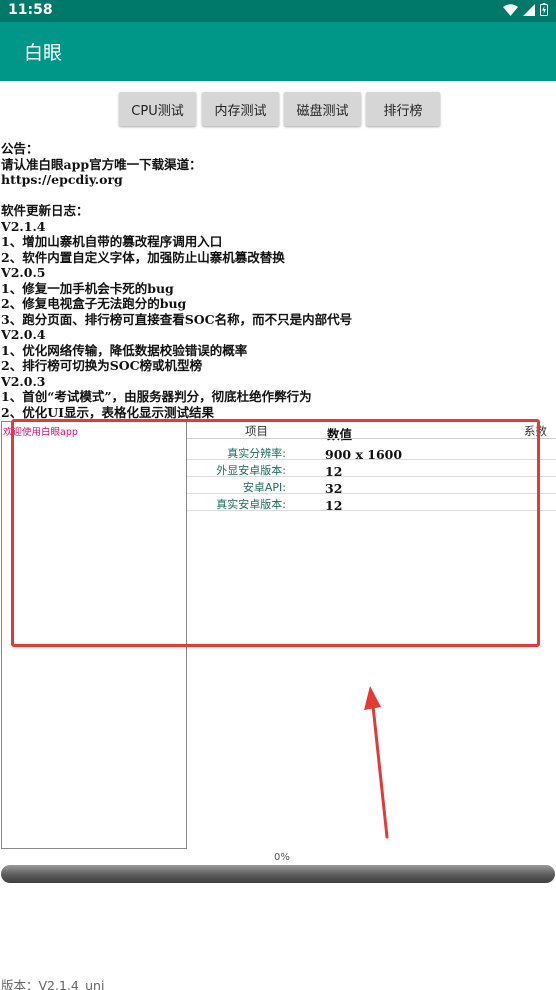 This screenshot has height=990, width=556. I want to click on ranking-button: 排行榜, so click(403, 109).